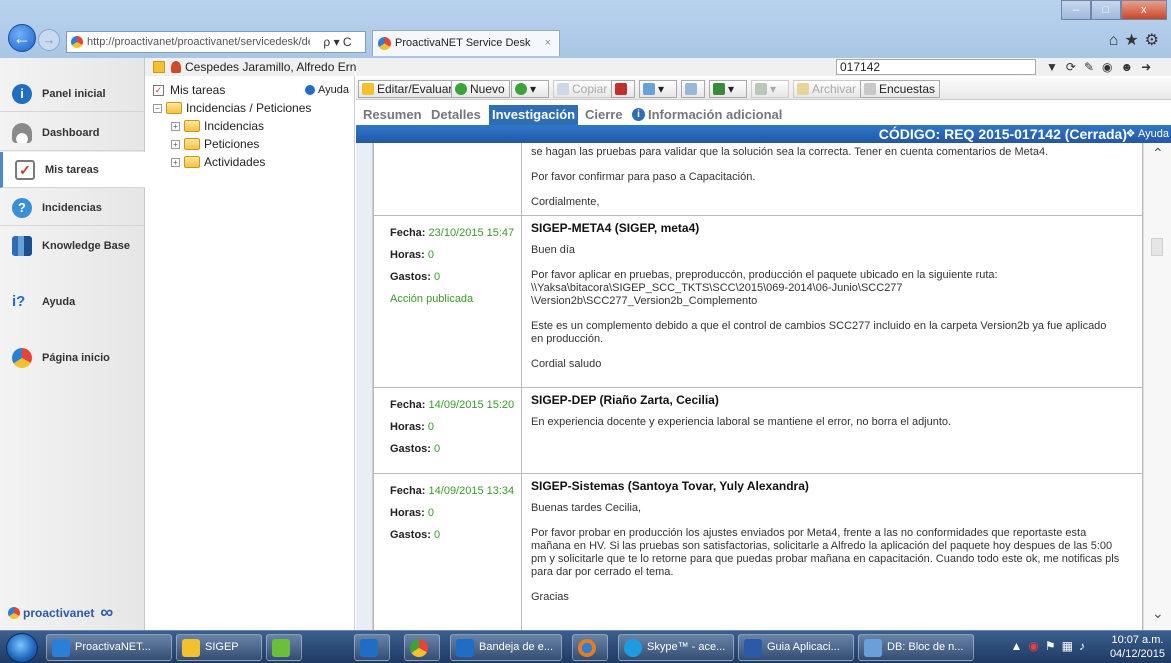 This screenshot has width=1171, height=663. What do you see at coordinates (827, 89) in the screenshot?
I see `archive-button: Archivar` at bounding box center [827, 89].